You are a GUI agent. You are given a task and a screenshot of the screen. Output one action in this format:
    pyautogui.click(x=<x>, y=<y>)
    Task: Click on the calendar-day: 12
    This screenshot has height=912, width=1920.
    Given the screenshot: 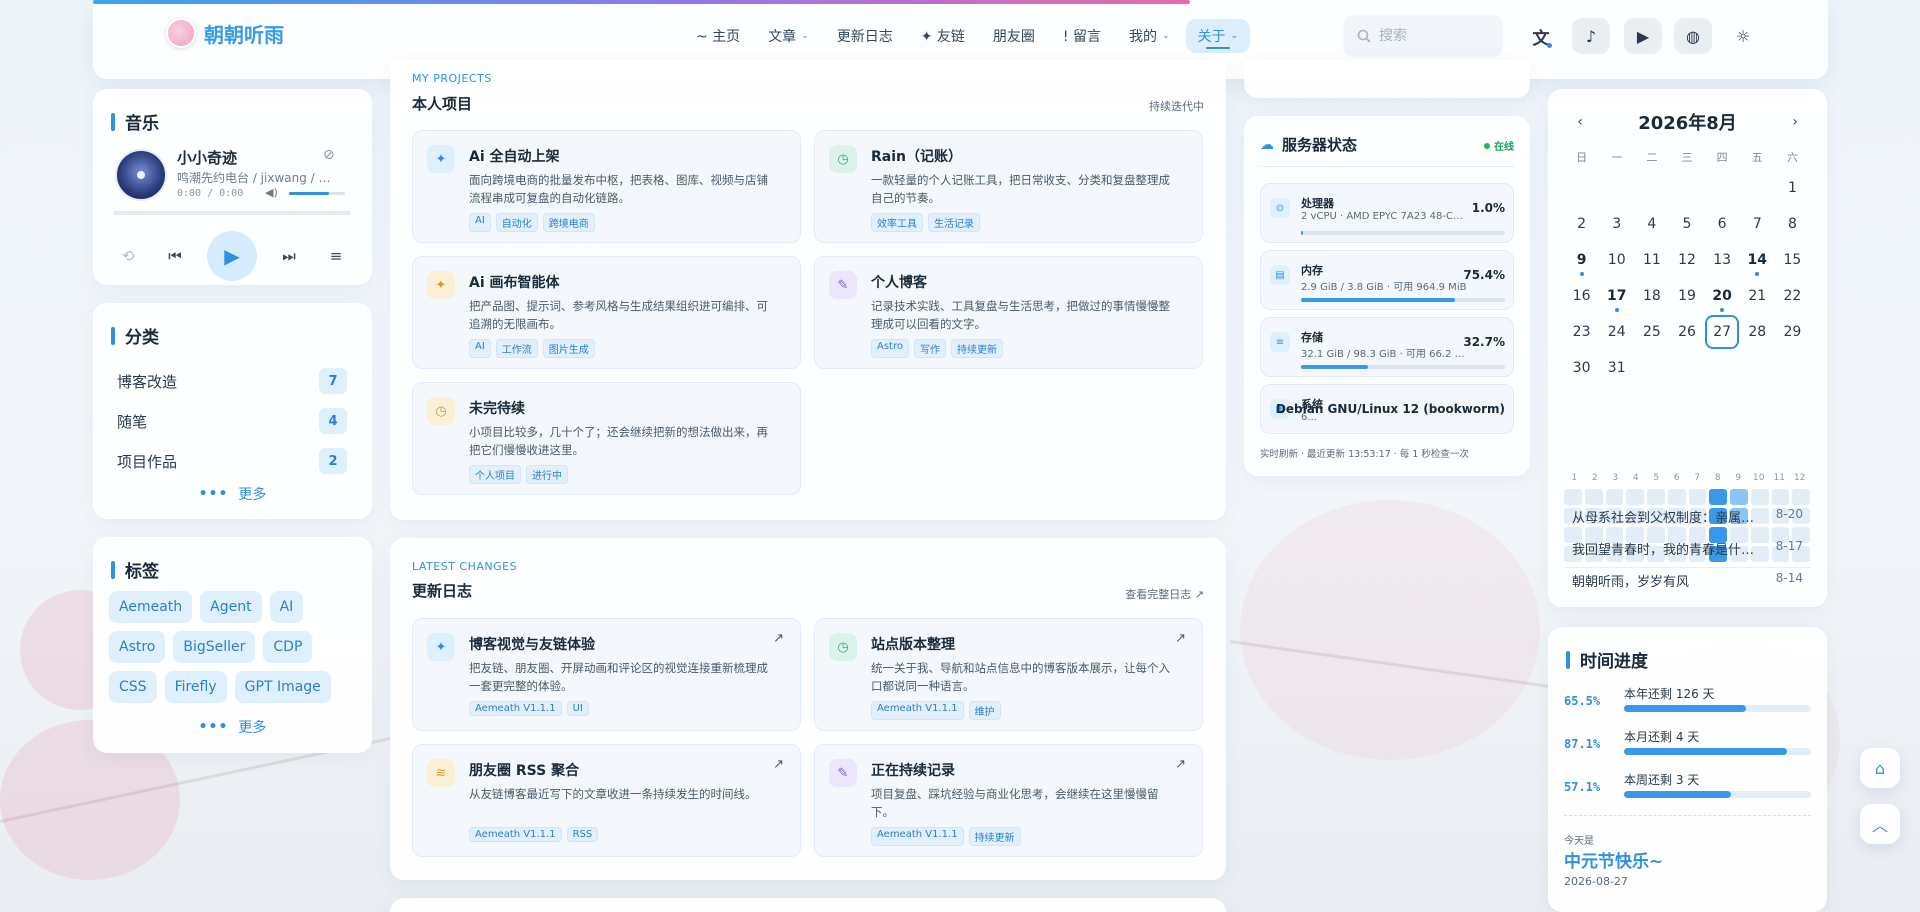 What is the action you would take?
    pyautogui.click(x=1686, y=261)
    